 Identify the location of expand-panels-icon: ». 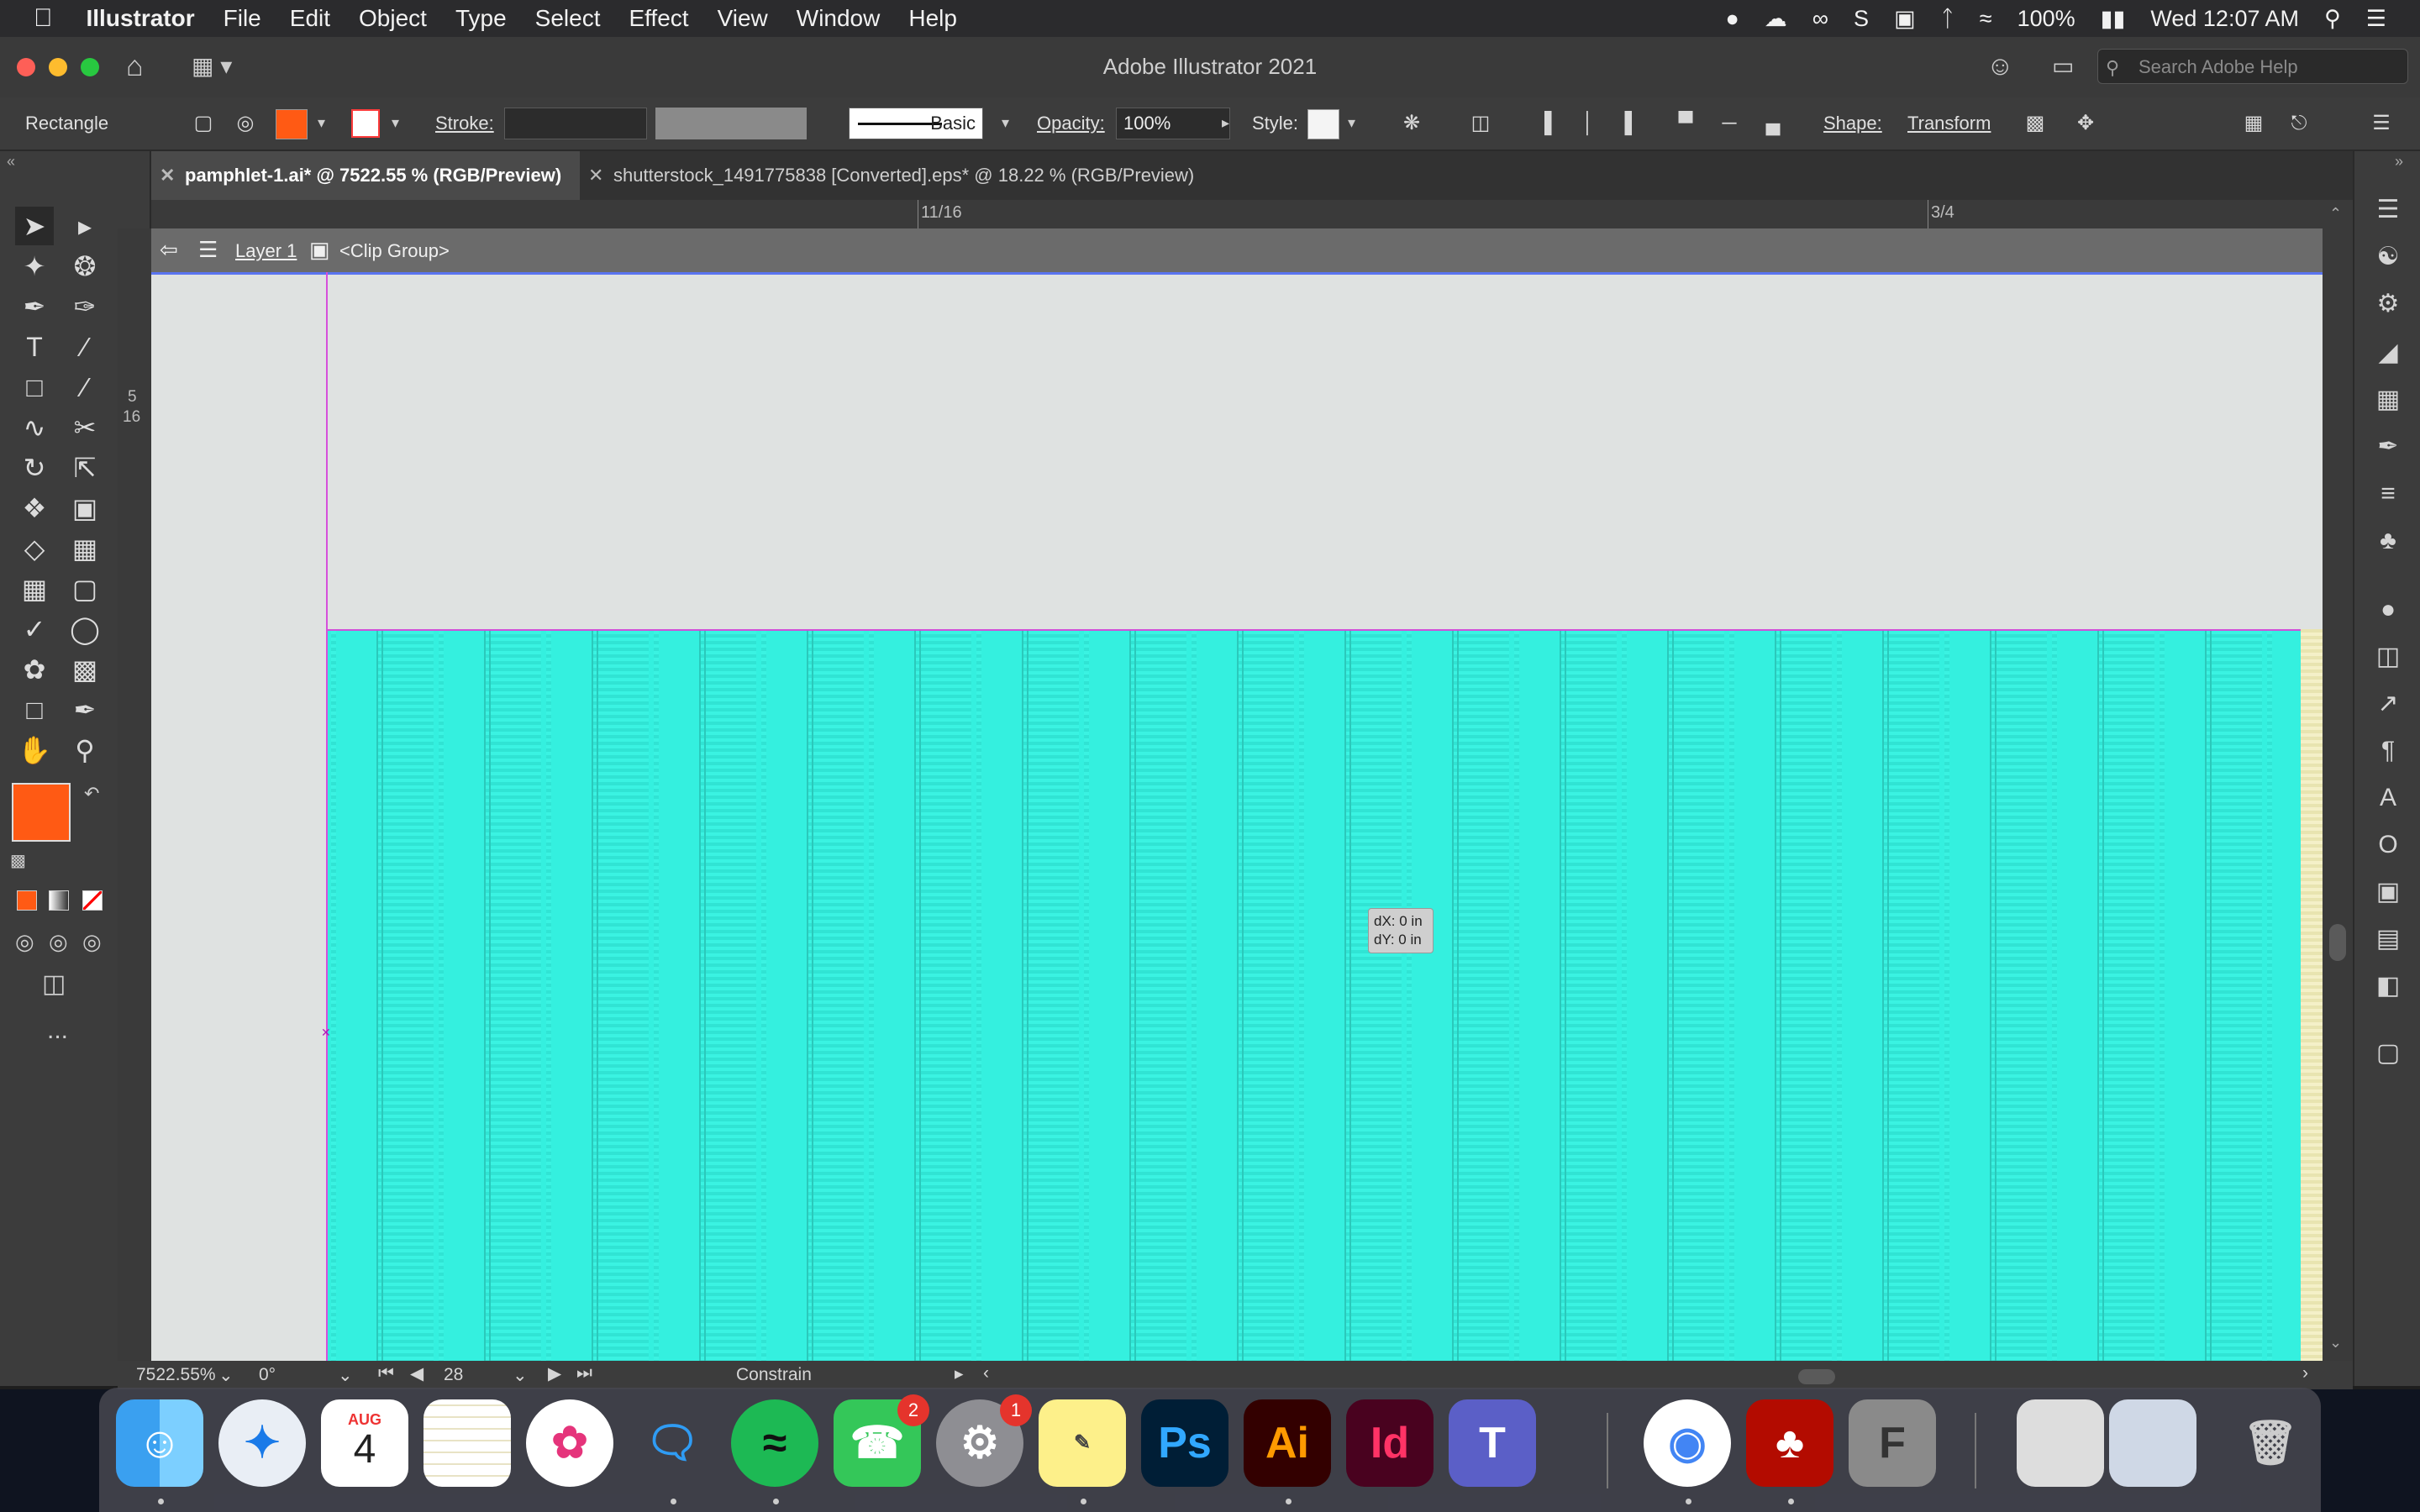
(2399, 162).